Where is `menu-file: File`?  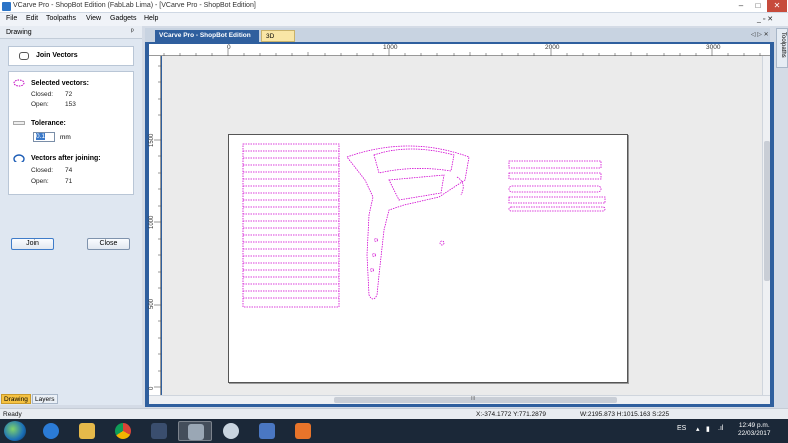 menu-file: File is located at coordinates (11, 18).